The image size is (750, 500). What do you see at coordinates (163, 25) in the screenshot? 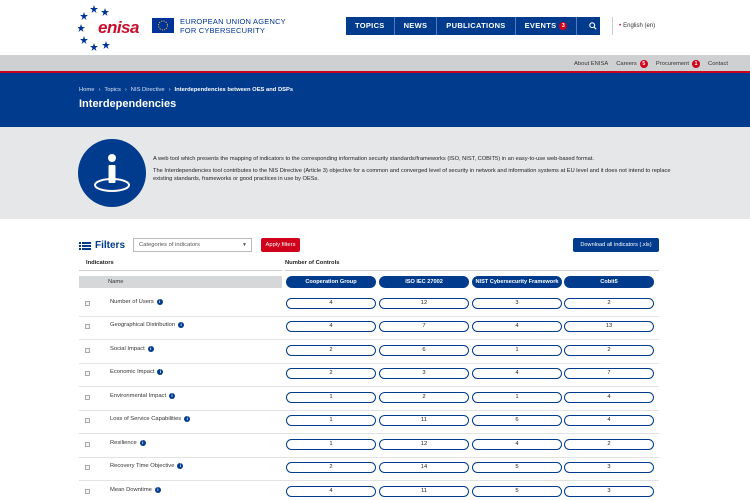
I see `eu-flag-icon` at bounding box center [163, 25].